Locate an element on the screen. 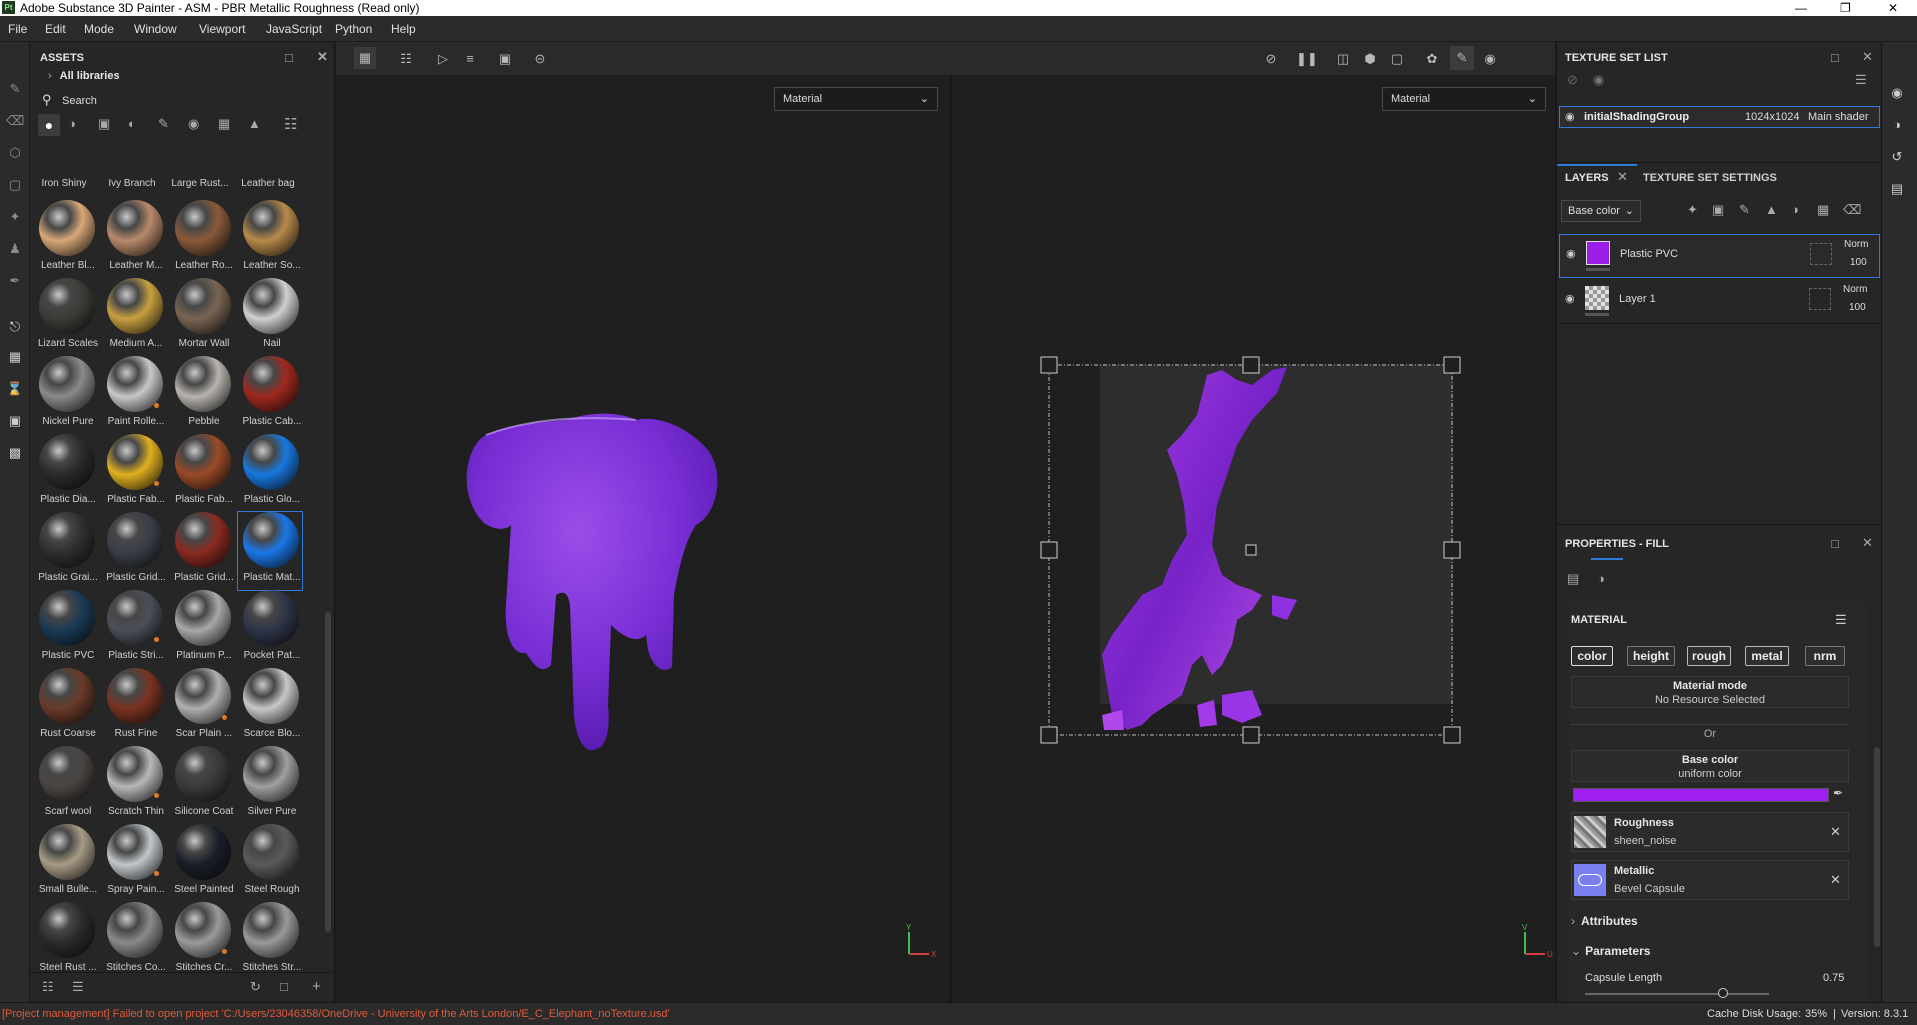 The width and height of the screenshot is (1917, 1025). remove-roughness-icon: ✕ is located at coordinates (1835, 832).